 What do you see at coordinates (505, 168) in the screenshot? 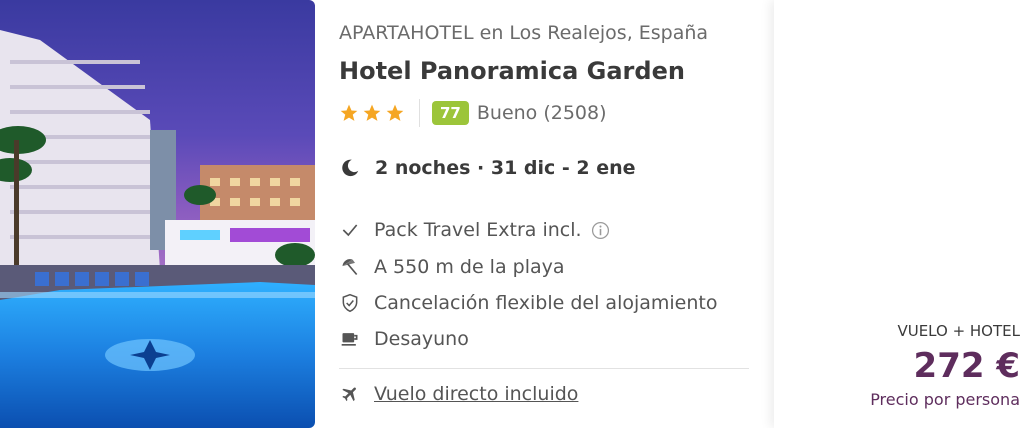
I see `stay-dates: 2 noches · 31 dic - 2 ene` at bounding box center [505, 168].